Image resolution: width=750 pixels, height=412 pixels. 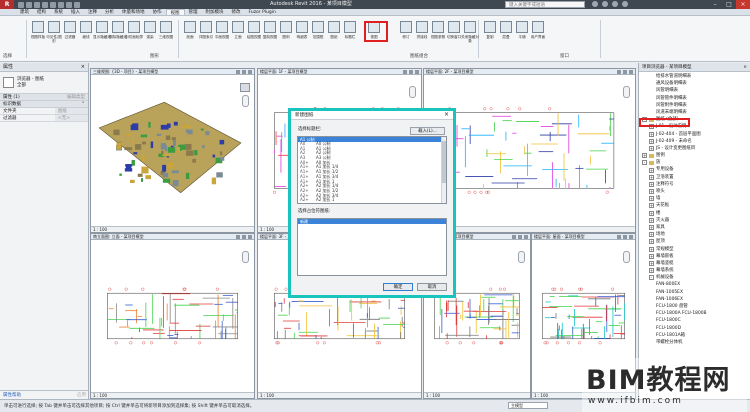 What do you see at coordinates (522, 33) in the screenshot?
I see `ribbon-button-28: 平铺` at bounding box center [522, 33].